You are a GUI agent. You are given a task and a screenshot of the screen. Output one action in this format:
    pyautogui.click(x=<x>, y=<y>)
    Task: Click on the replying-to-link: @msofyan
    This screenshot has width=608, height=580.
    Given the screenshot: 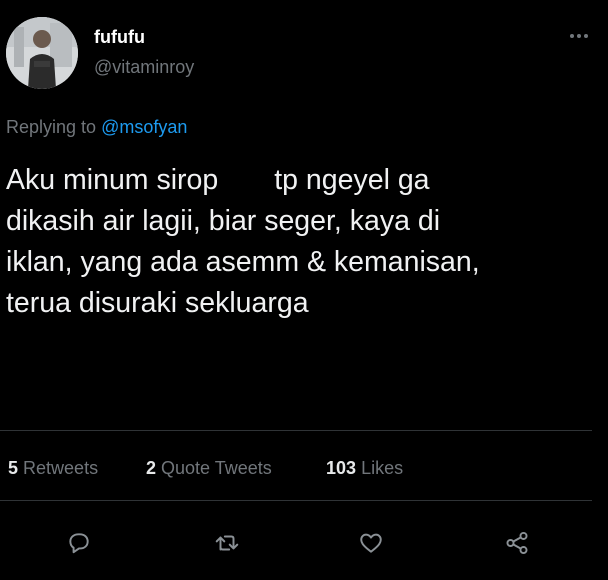 What is the action you would take?
    pyautogui.click(x=144, y=127)
    